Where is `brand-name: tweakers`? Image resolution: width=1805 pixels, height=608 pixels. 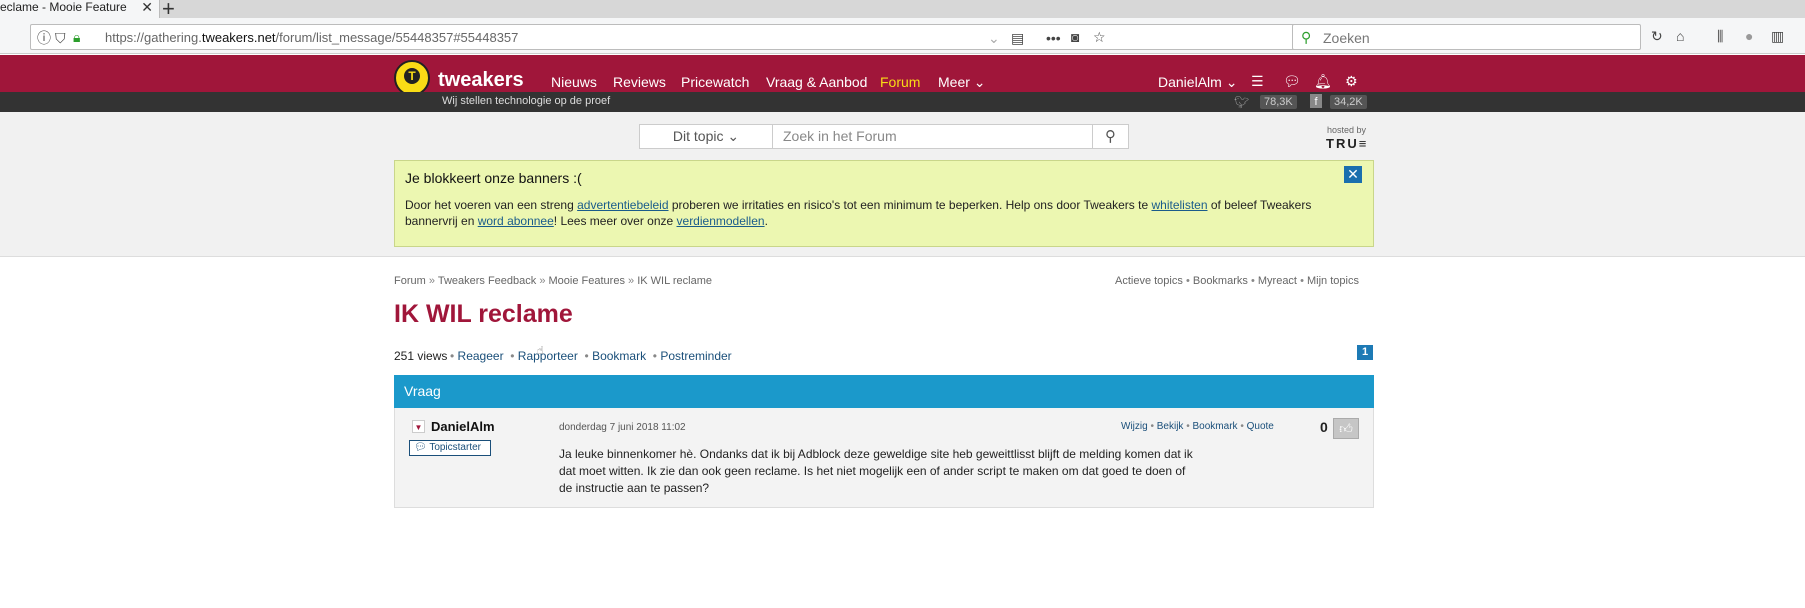 brand-name: tweakers is located at coordinates (481, 80).